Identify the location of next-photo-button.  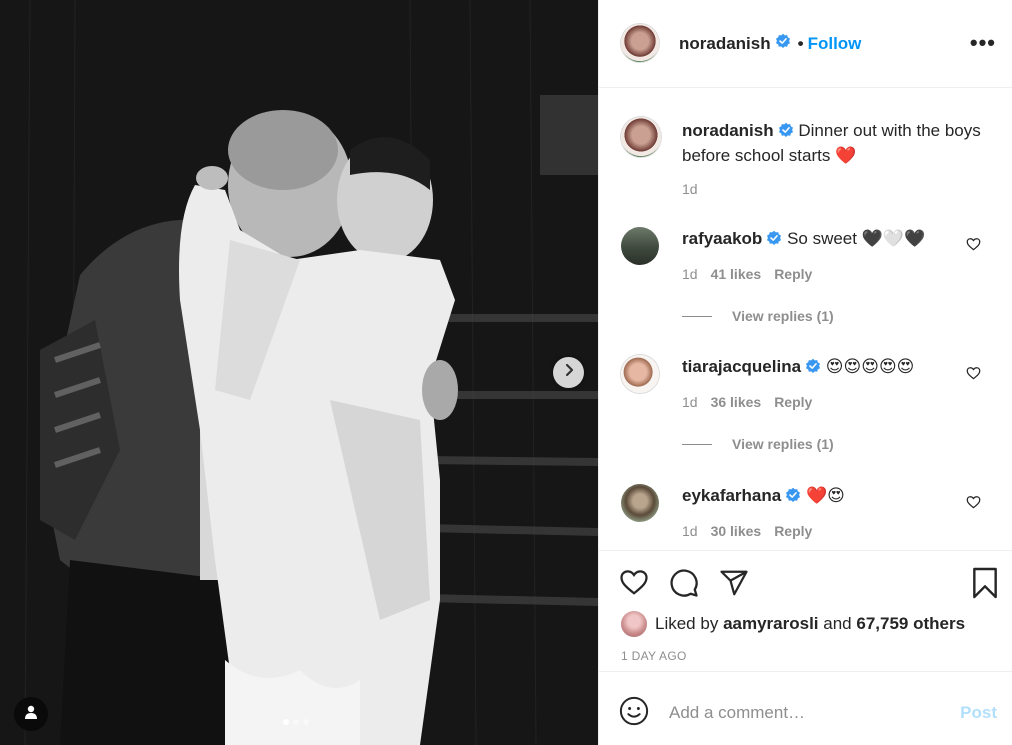
(568, 372).